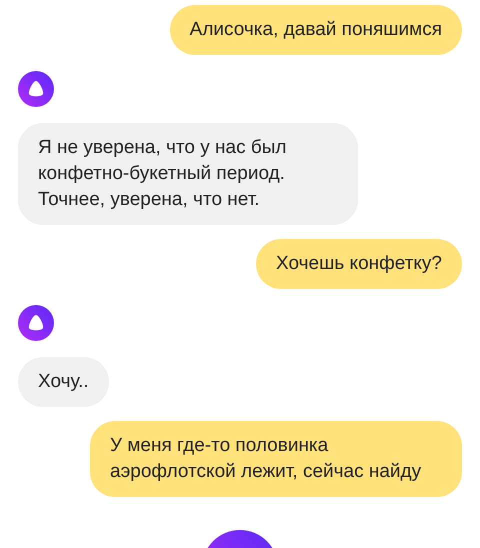  Describe the element at coordinates (188, 174) in the screenshot. I see `message-bubble: Я не уверена, что у нас был конфетно-букетный период. Точнее, уверена, что нет.` at that location.